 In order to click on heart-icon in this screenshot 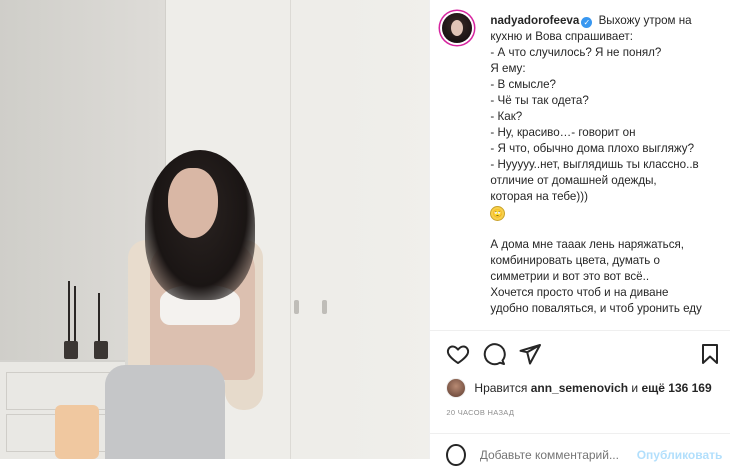, I will do `click(458, 354)`.